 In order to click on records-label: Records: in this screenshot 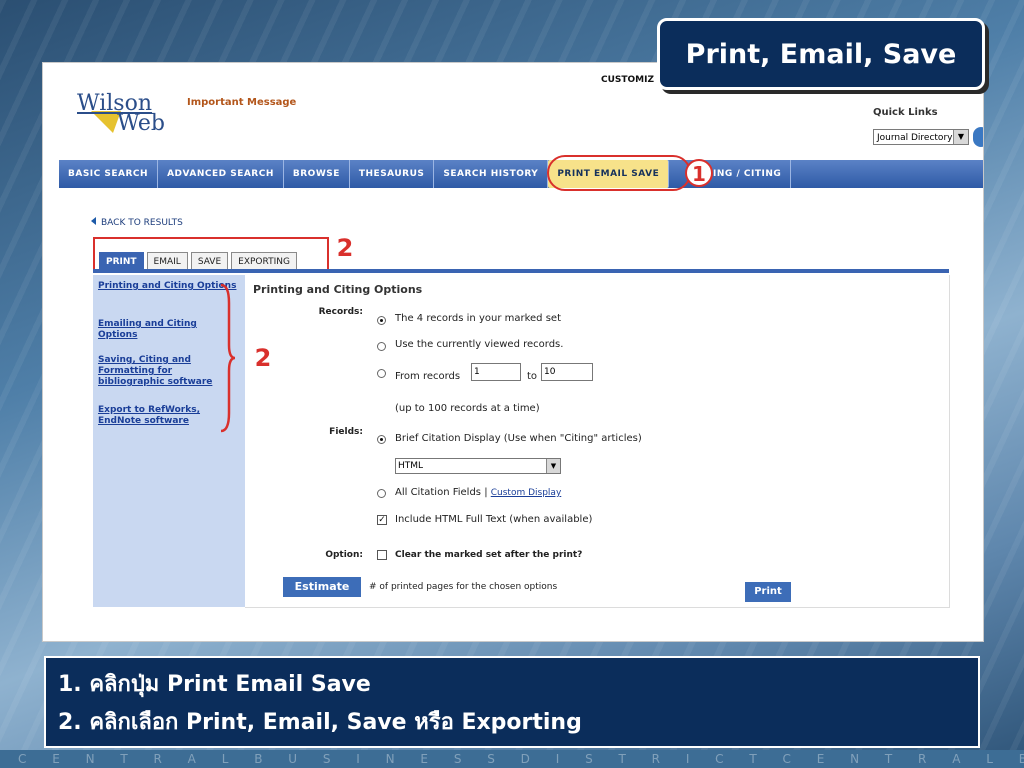, I will do `click(340, 312)`.